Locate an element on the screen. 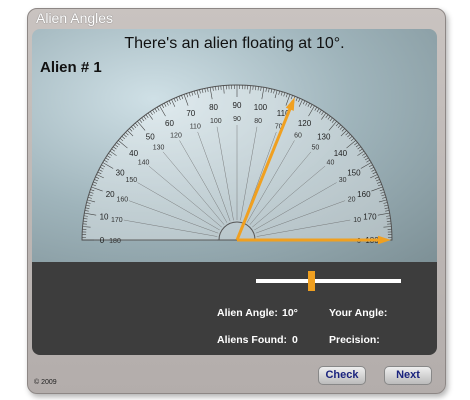 This screenshot has width=470, height=400. protractor-outer-label: 0 is located at coordinates (102, 240).